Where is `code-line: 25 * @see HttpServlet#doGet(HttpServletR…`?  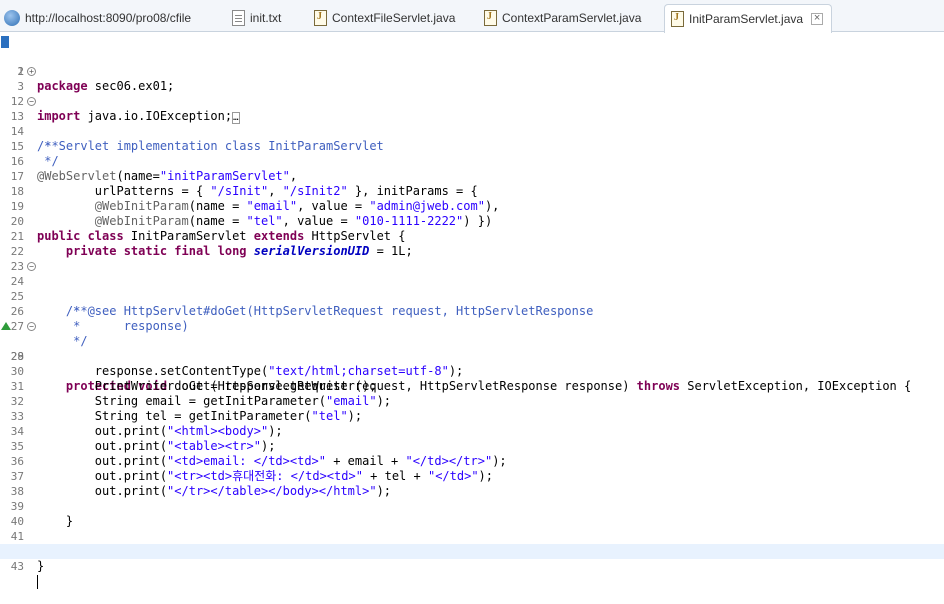
code-line: 25 * @see HttpServlet#doGet(HttpServletR… is located at coordinates (472, 296).